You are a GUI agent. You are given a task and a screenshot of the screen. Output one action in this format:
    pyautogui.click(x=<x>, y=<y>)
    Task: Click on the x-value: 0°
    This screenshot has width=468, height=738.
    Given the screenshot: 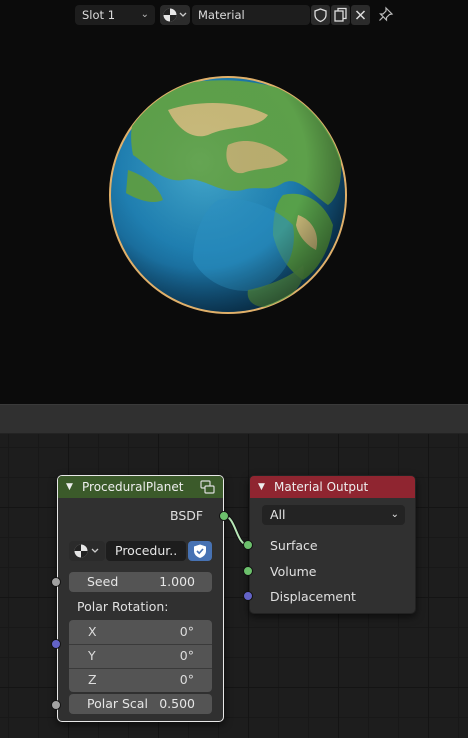 What is the action you would take?
    pyautogui.click(x=186, y=631)
    